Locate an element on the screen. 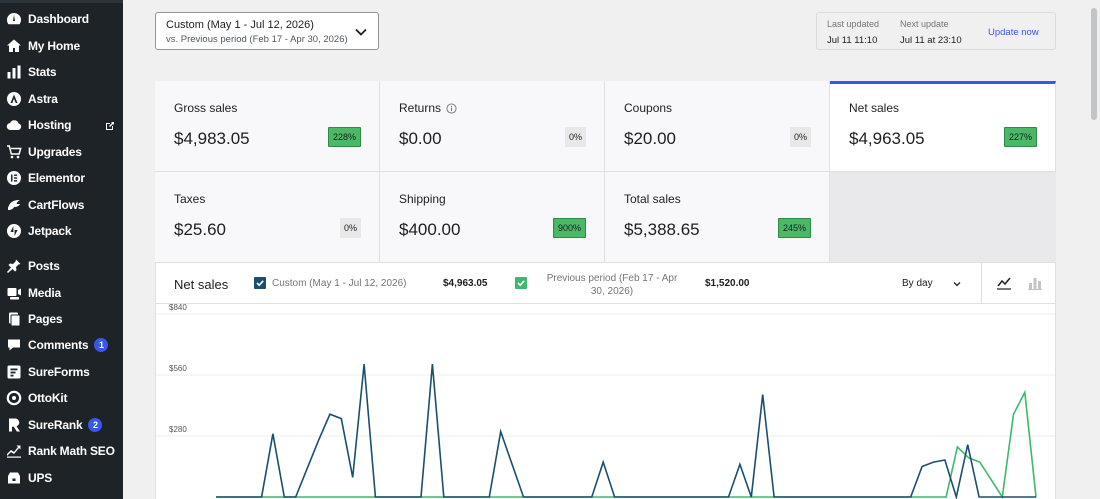 Image resolution: width=1100 pixels, height=499 pixels. summary-card-label-text: Shipping is located at coordinates (422, 199).